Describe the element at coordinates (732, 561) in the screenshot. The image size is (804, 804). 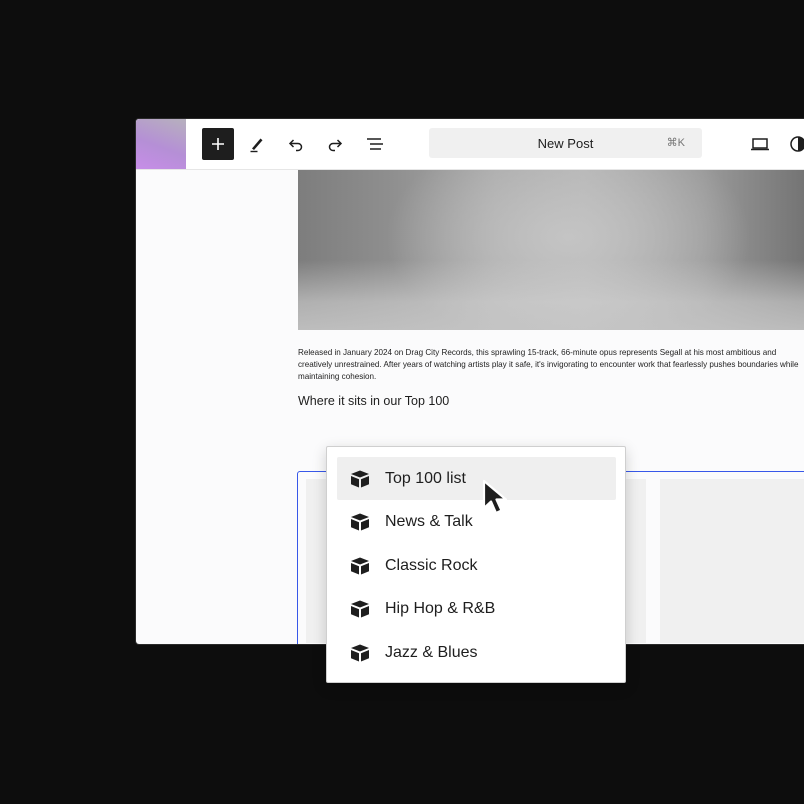
I see `placeholder-card` at that location.